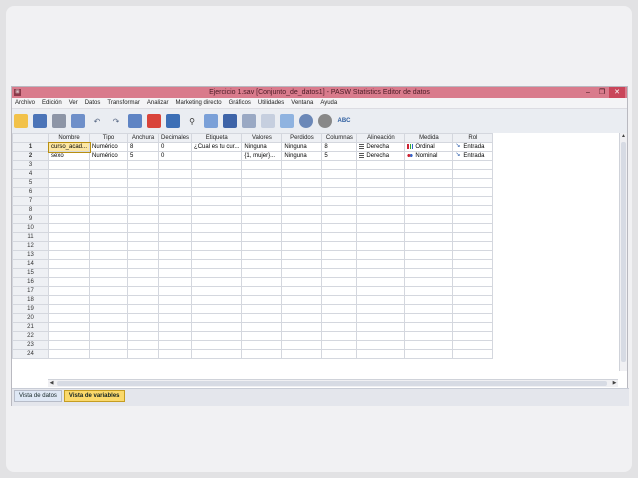 This screenshot has width=638, height=478. What do you see at coordinates (30, 309) in the screenshot?
I see `row-number: 19` at bounding box center [30, 309].